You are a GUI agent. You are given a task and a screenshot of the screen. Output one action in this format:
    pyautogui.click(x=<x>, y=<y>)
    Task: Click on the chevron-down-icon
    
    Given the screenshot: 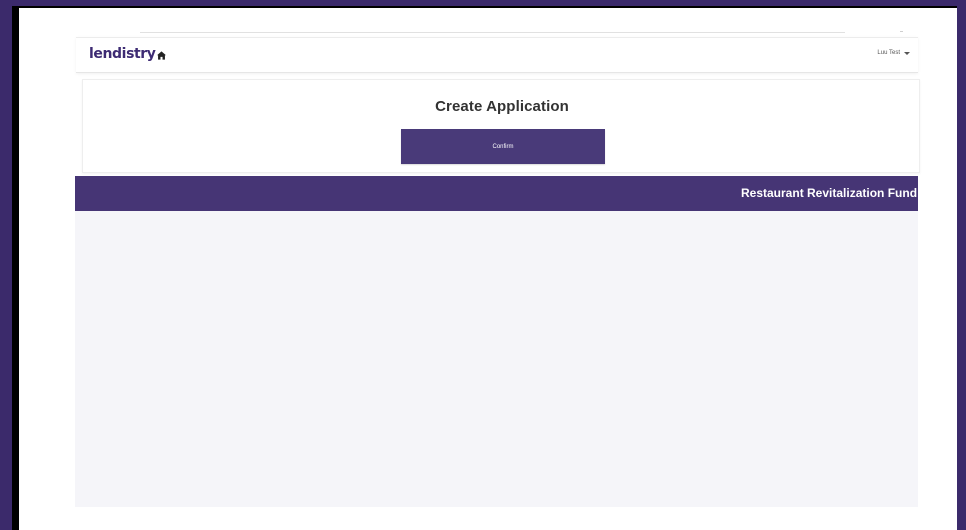 What is the action you would take?
    pyautogui.click(x=907, y=53)
    